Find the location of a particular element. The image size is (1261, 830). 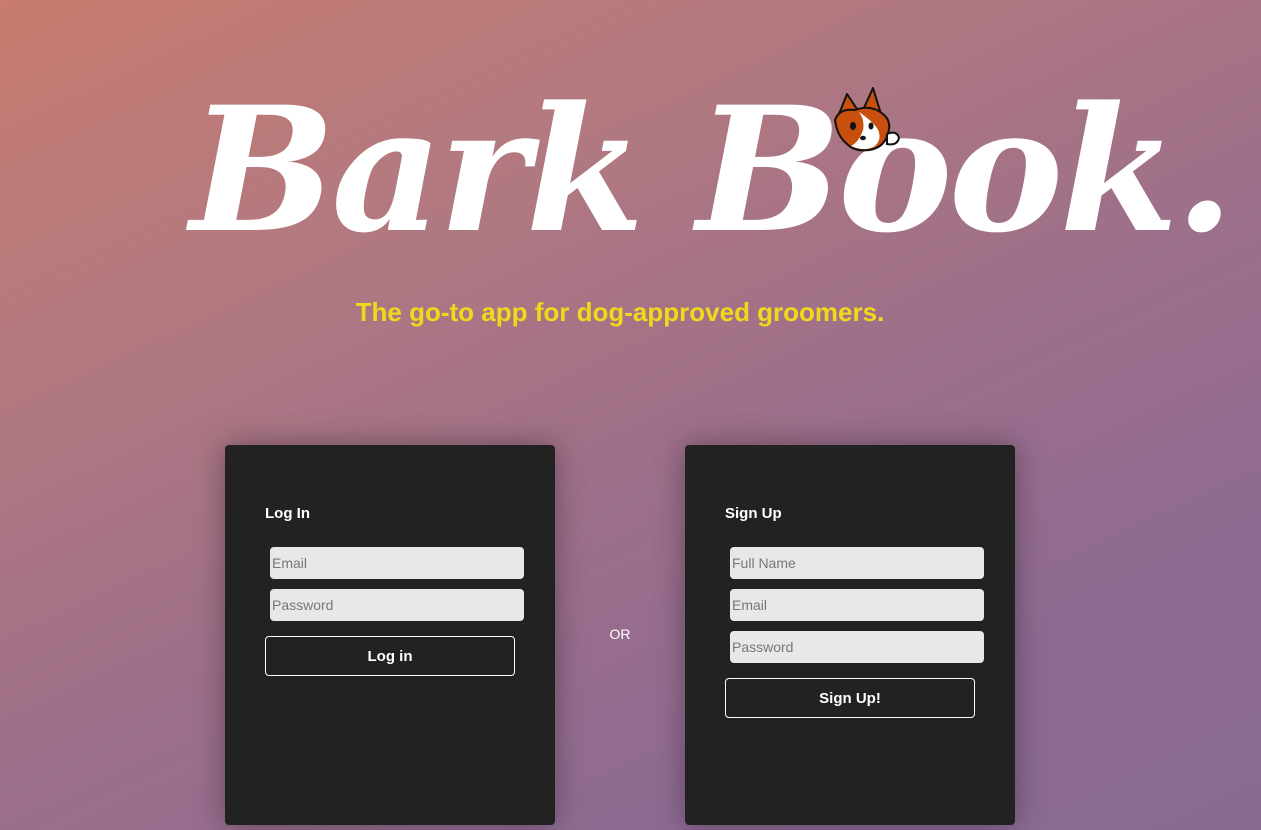

signup-full-name-input is located at coordinates (857, 563).